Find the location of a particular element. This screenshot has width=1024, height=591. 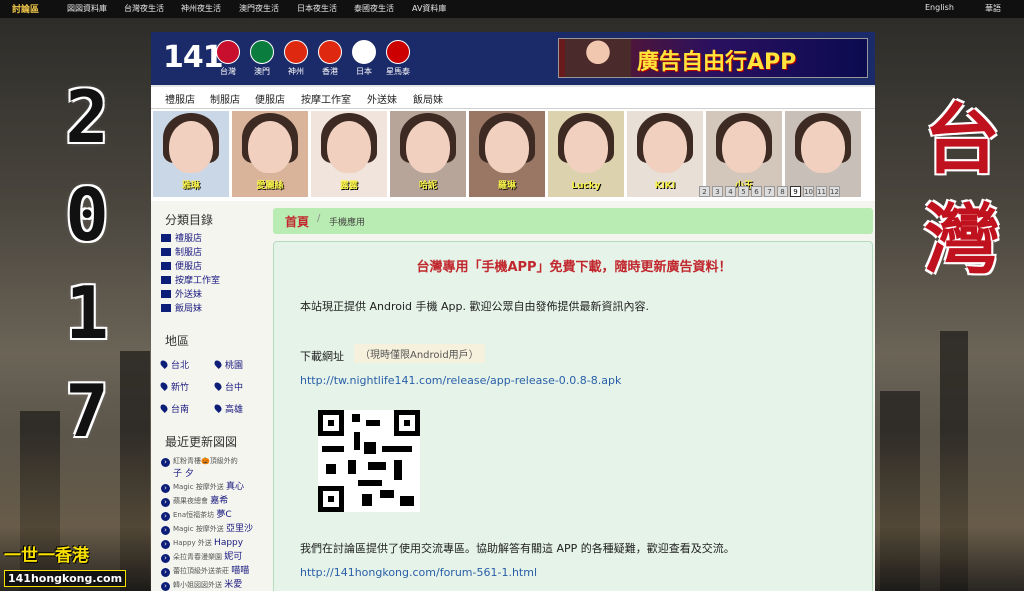

update-shop: 朵拉青春漫樂園 is located at coordinates (197, 557).